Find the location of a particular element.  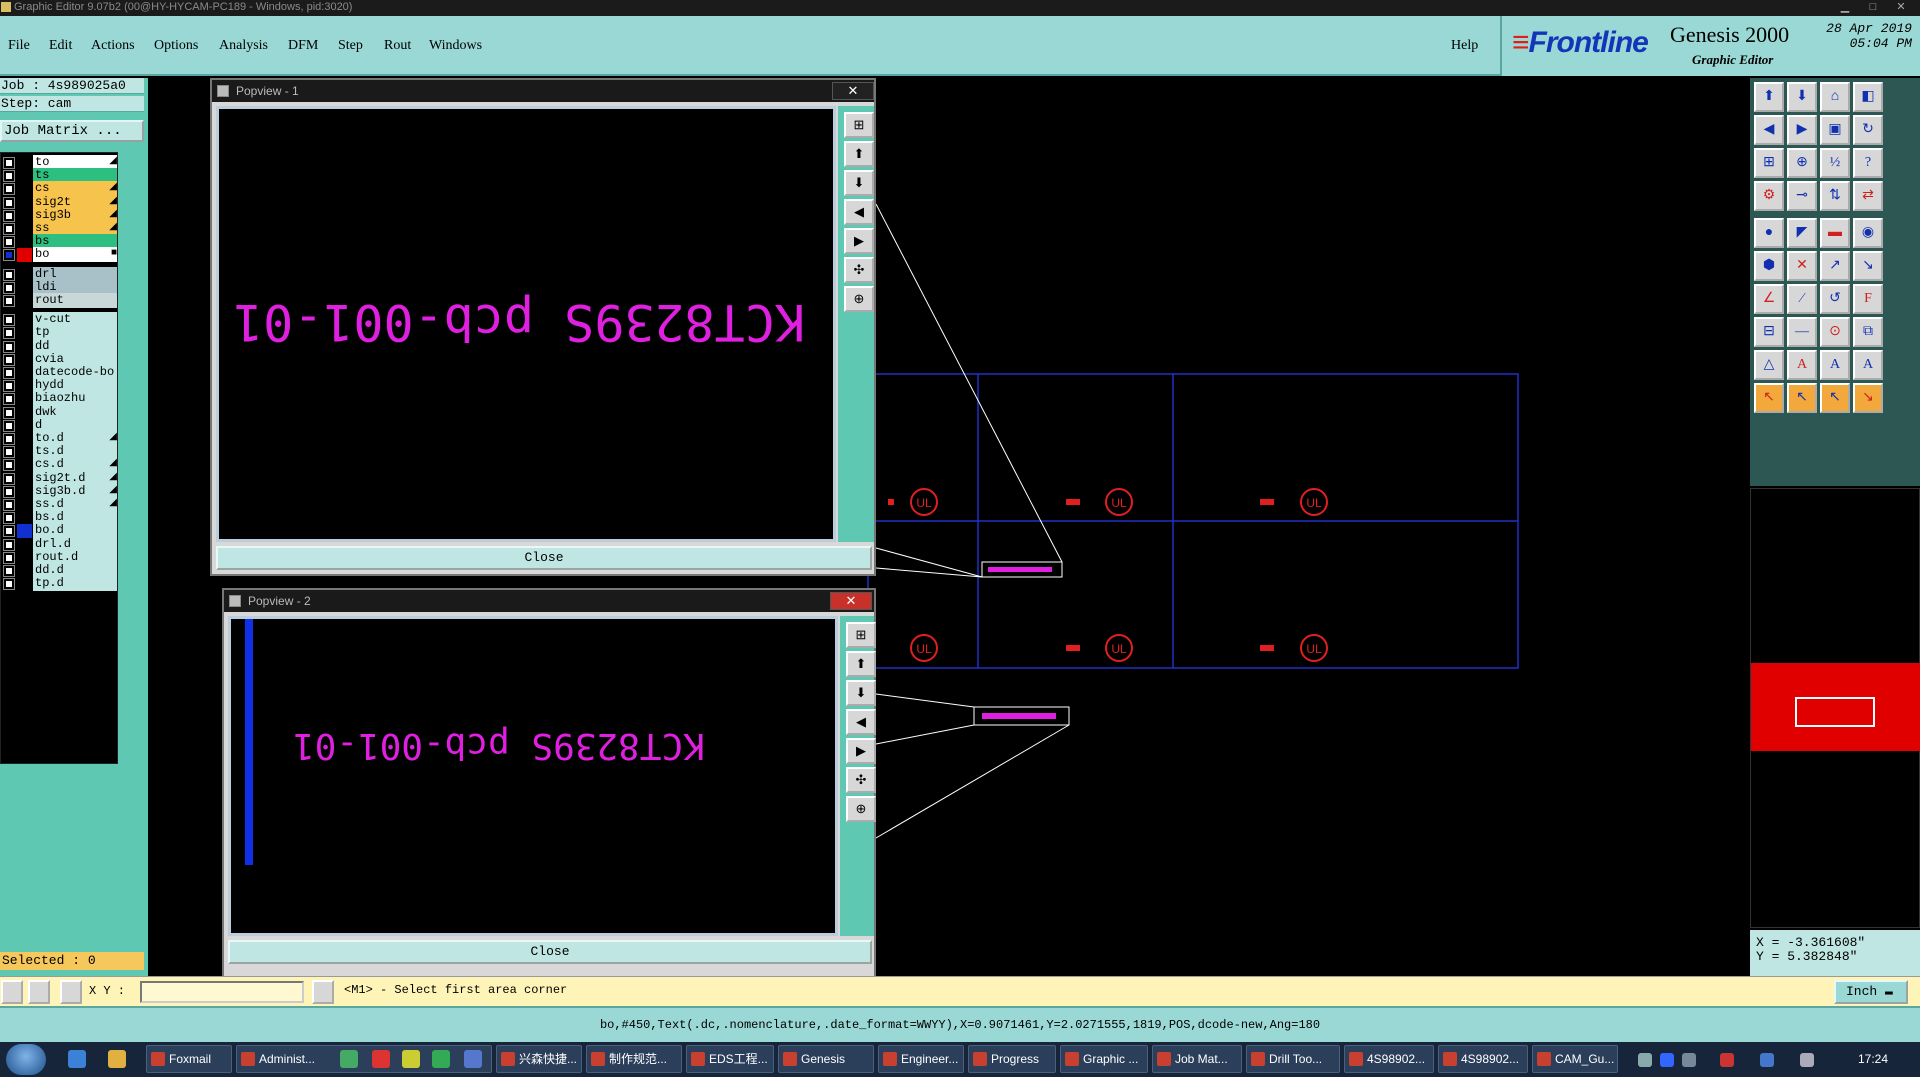

layer-row-tp-d: tp.d is located at coordinates (60, 584).